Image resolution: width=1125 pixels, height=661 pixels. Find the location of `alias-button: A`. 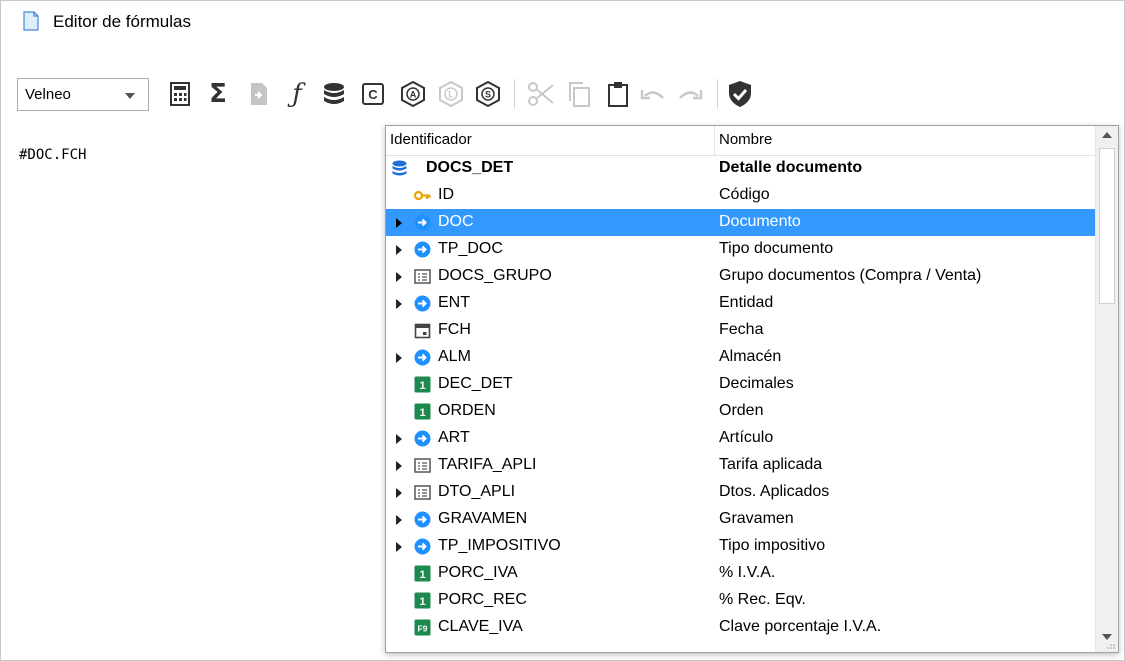

alias-button: A is located at coordinates (413, 94).